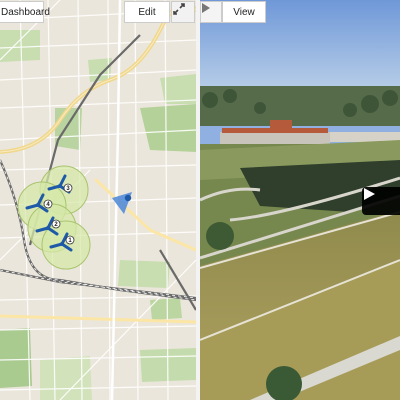  I want to click on edit-button: Edit, so click(147, 12).